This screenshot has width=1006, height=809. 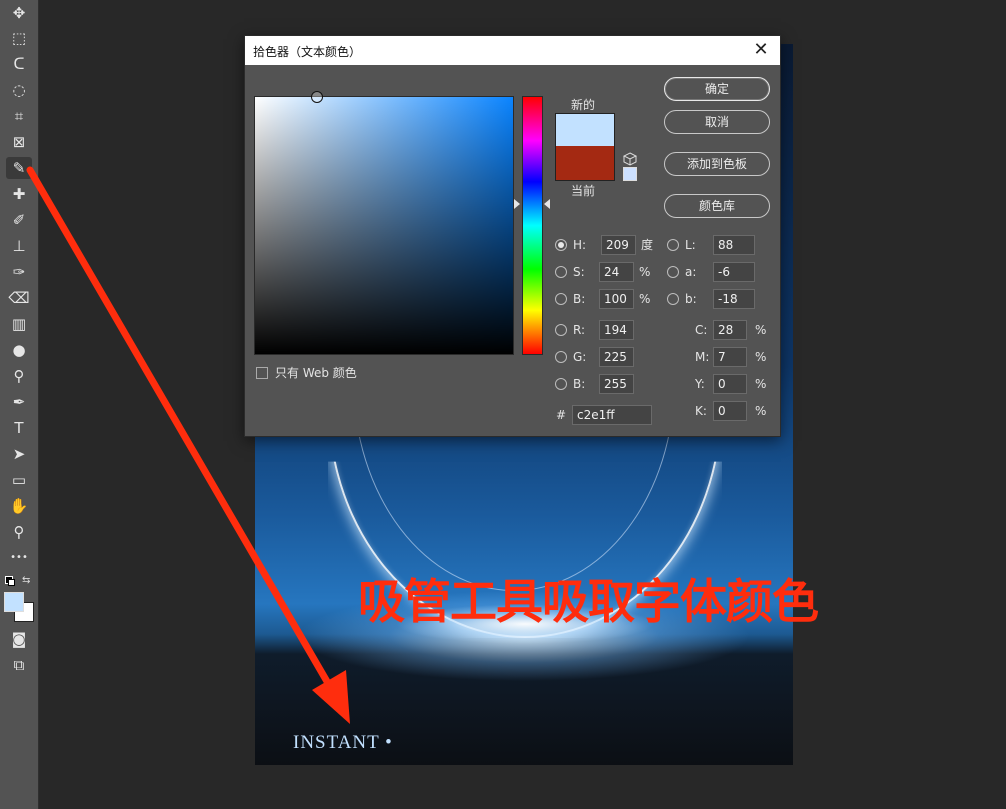 I want to click on yellow-field: 0, so click(x=730, y=384).